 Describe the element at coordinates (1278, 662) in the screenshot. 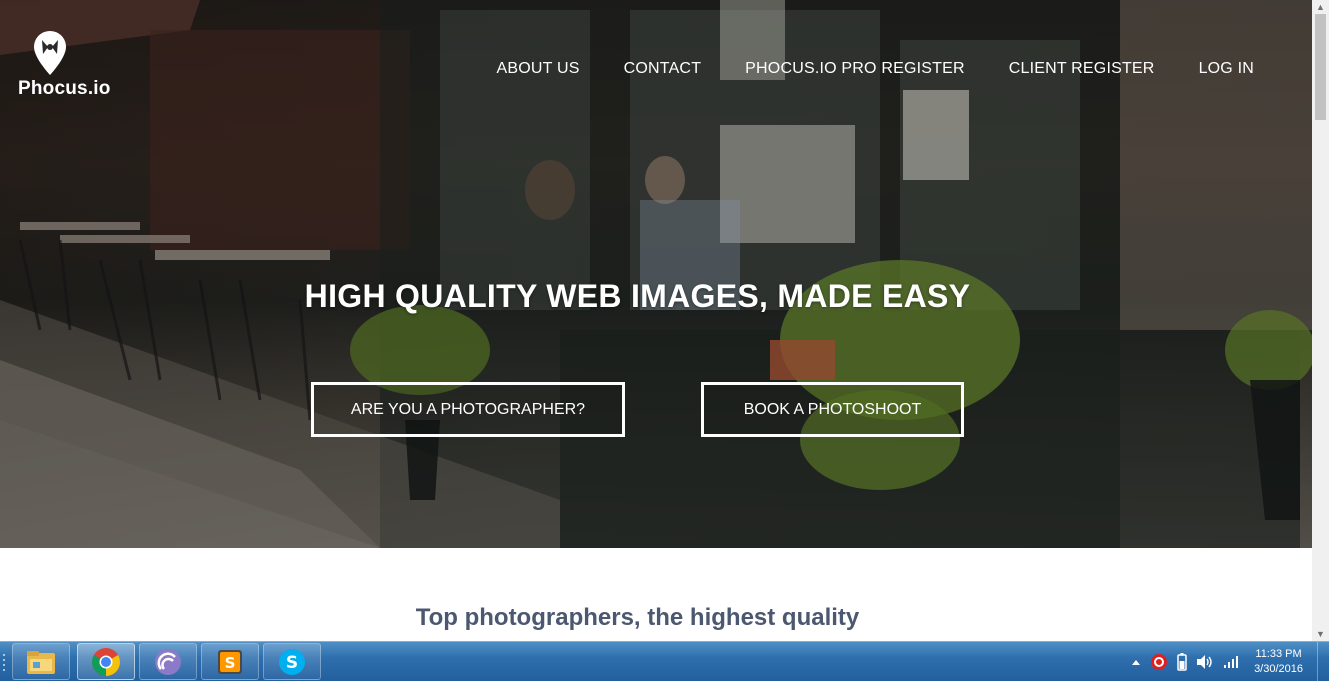

I see `taskbar-clock: 11:33 PM 3/30/2016` at that location.